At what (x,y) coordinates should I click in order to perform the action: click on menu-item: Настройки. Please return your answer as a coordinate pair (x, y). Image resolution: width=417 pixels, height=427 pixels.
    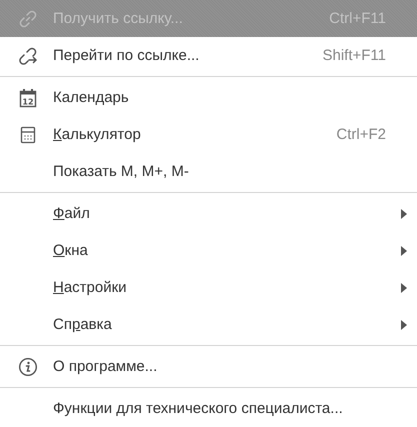
    Looking at the image, I should click on (208, 287).